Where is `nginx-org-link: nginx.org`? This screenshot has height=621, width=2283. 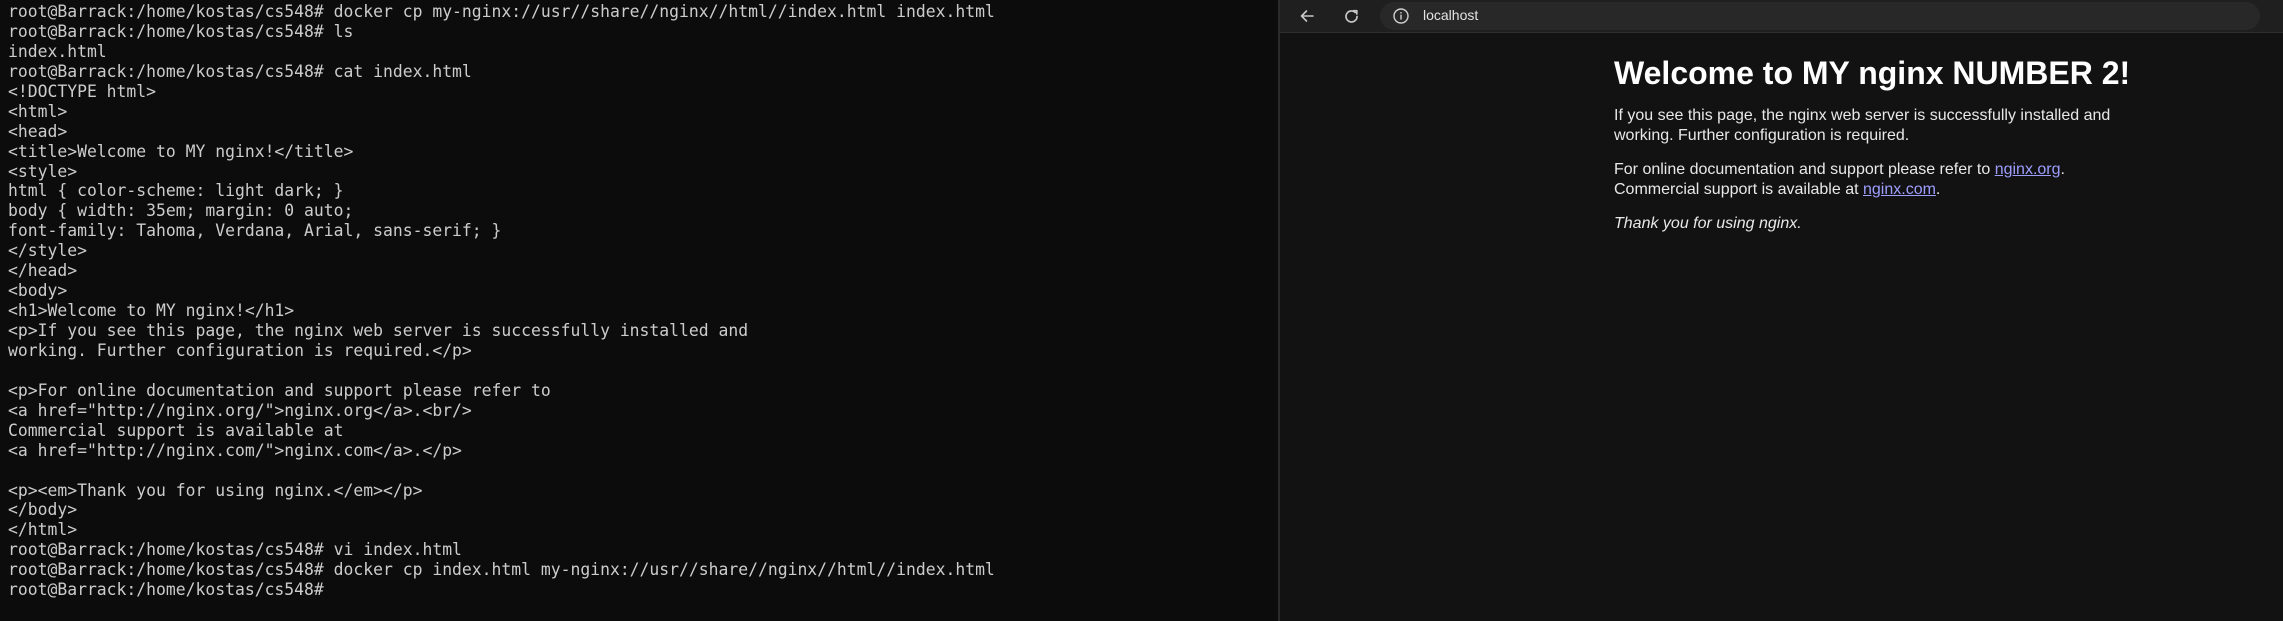
nginx-org-link: nginx.org is located at coordinates (2028, 169).